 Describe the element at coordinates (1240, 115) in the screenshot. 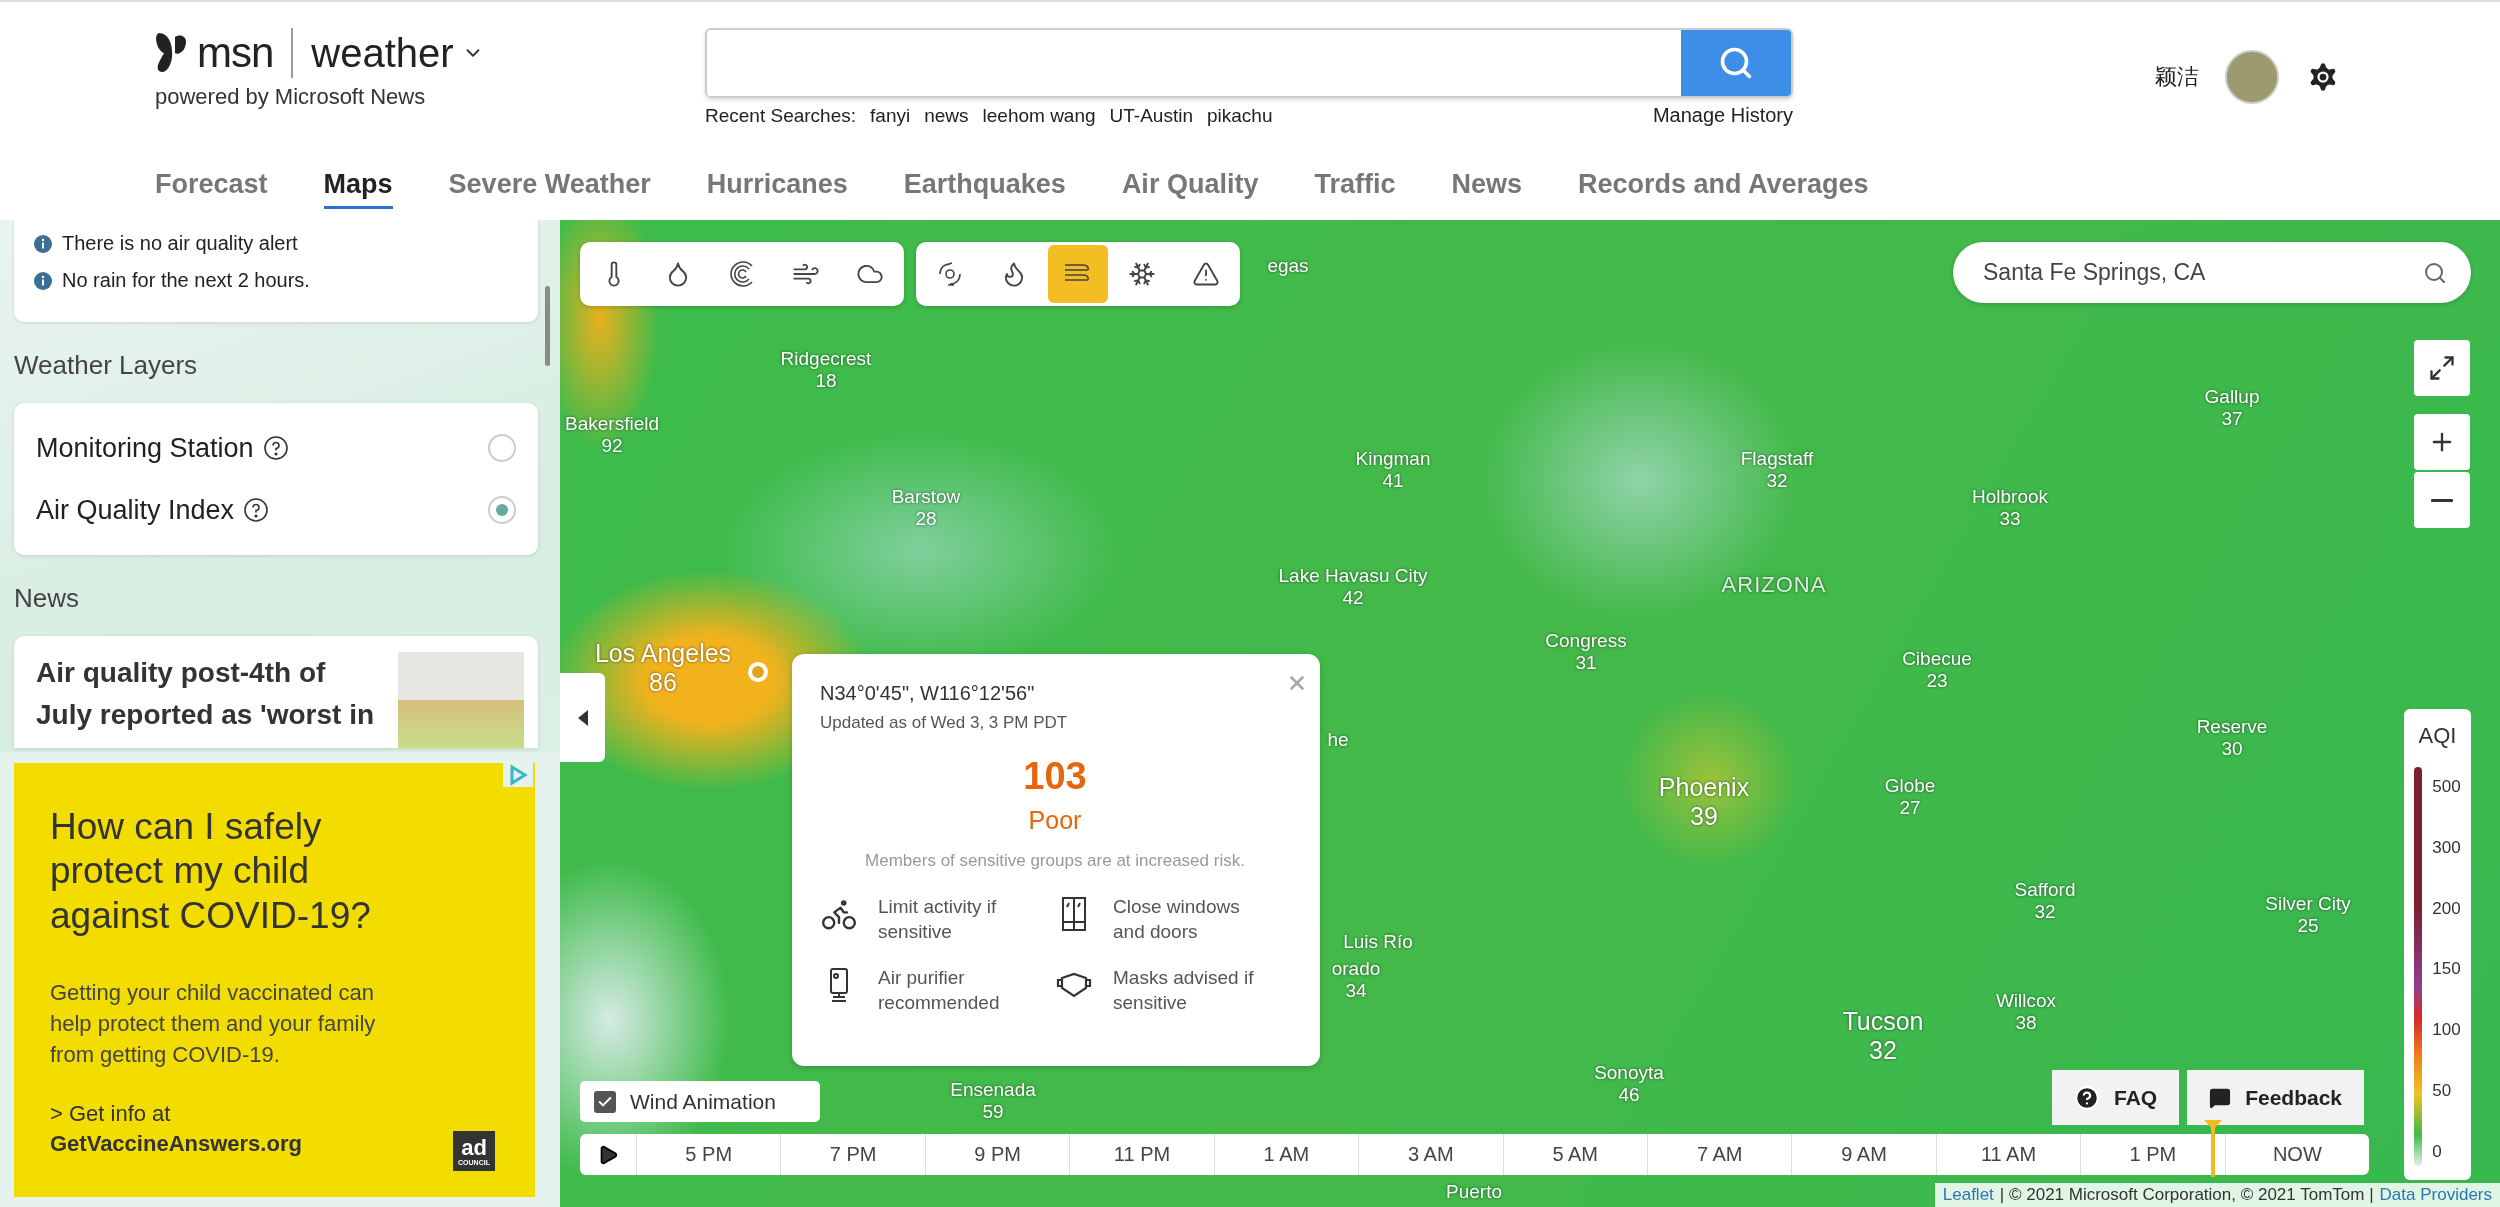

I see `recent-search-link: pikachu` at that location.